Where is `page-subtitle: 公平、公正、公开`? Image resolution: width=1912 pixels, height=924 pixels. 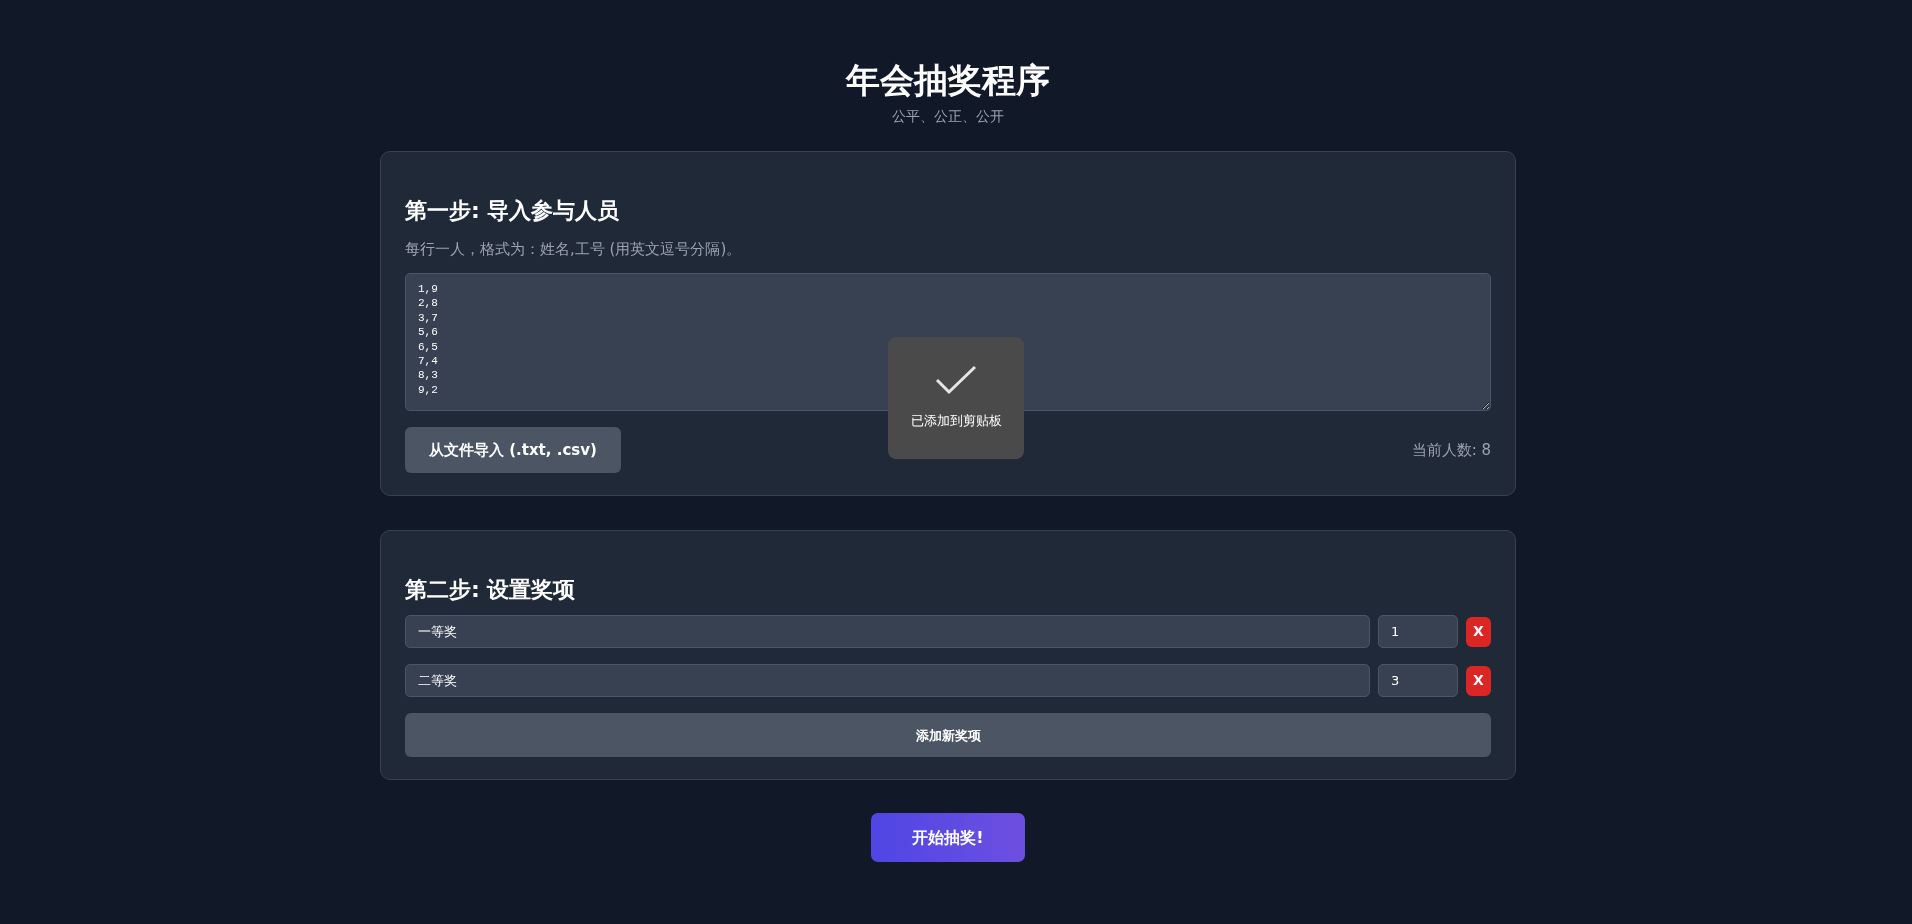
page-subtitle: 公平、公正、公开 is located at coordinates (948, 116).